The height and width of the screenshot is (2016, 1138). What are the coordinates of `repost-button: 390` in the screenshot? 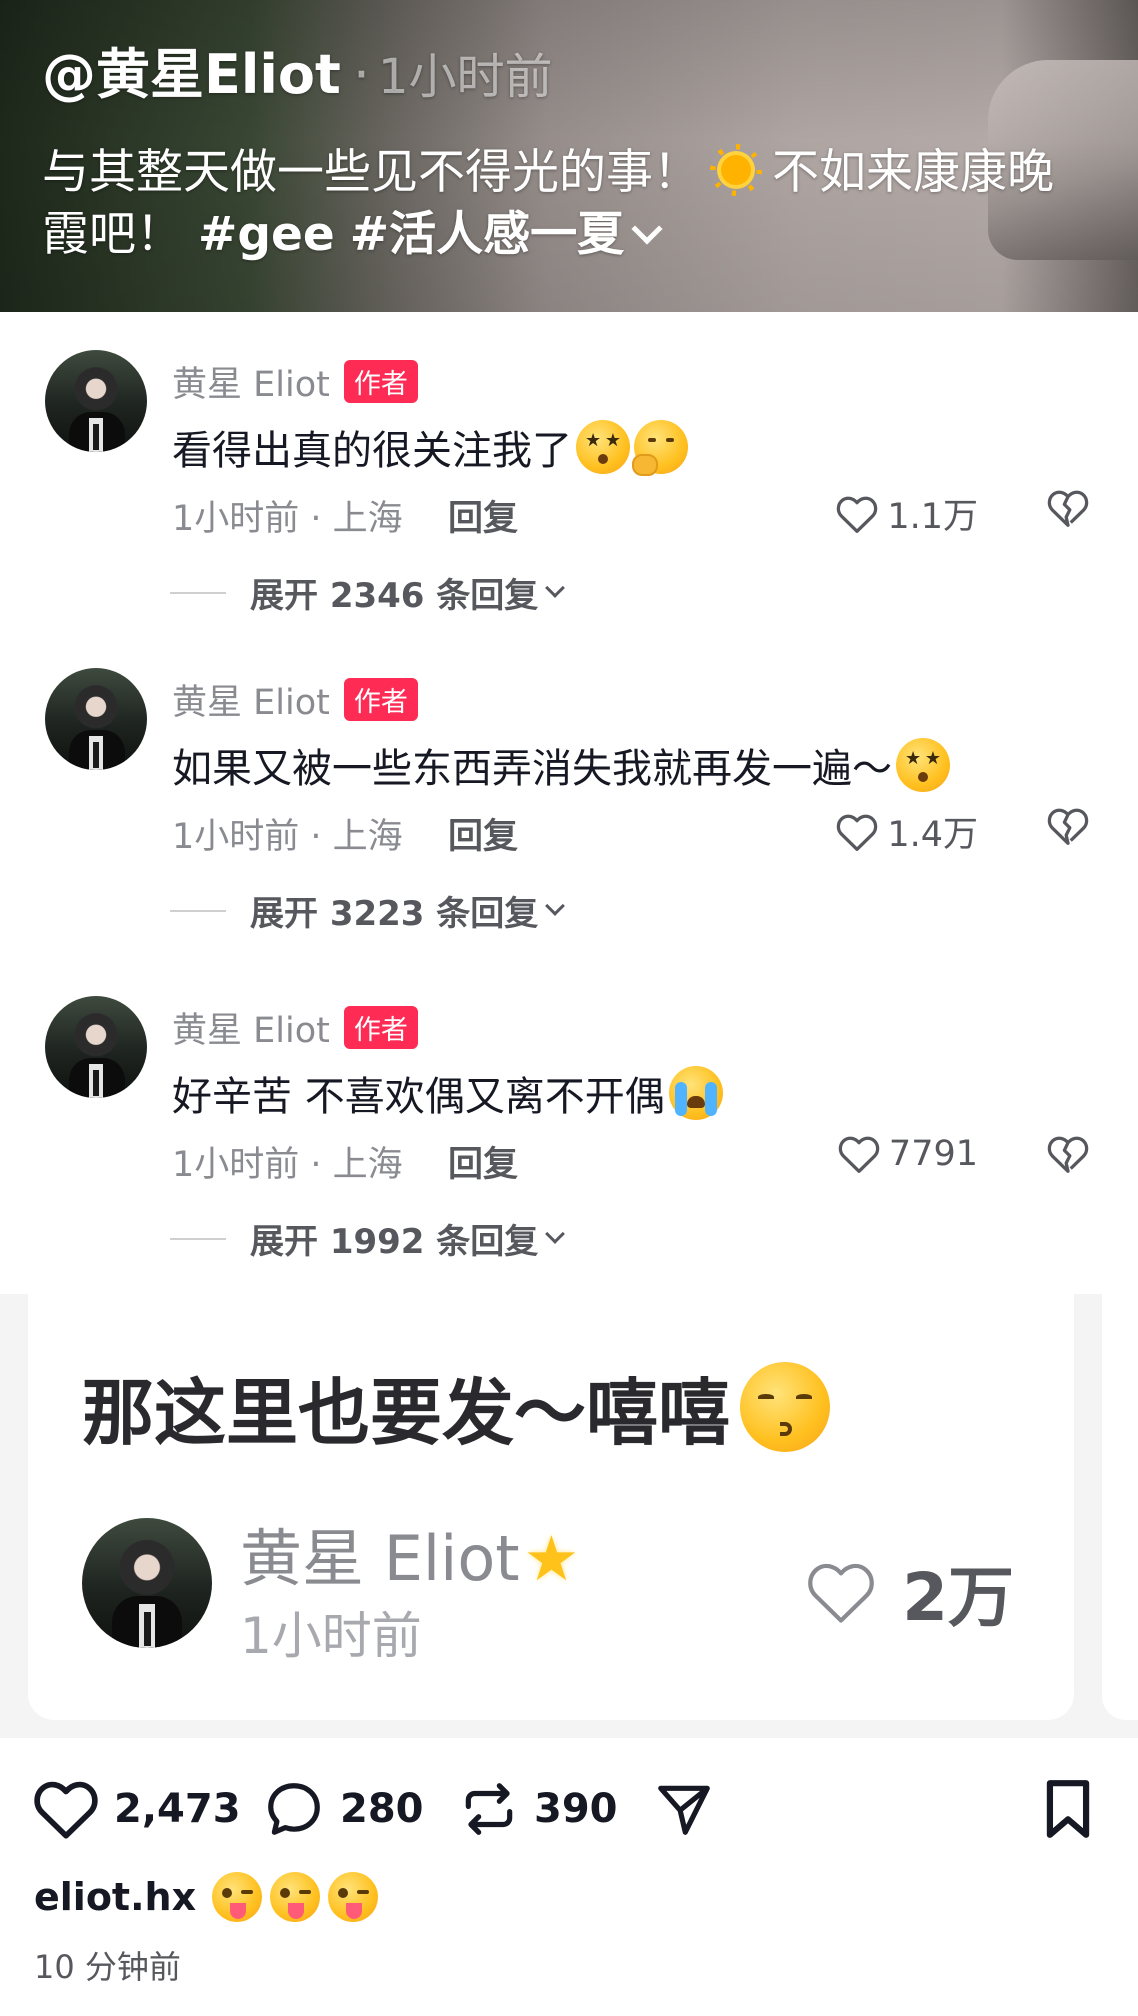 It's located at (538, 1809).